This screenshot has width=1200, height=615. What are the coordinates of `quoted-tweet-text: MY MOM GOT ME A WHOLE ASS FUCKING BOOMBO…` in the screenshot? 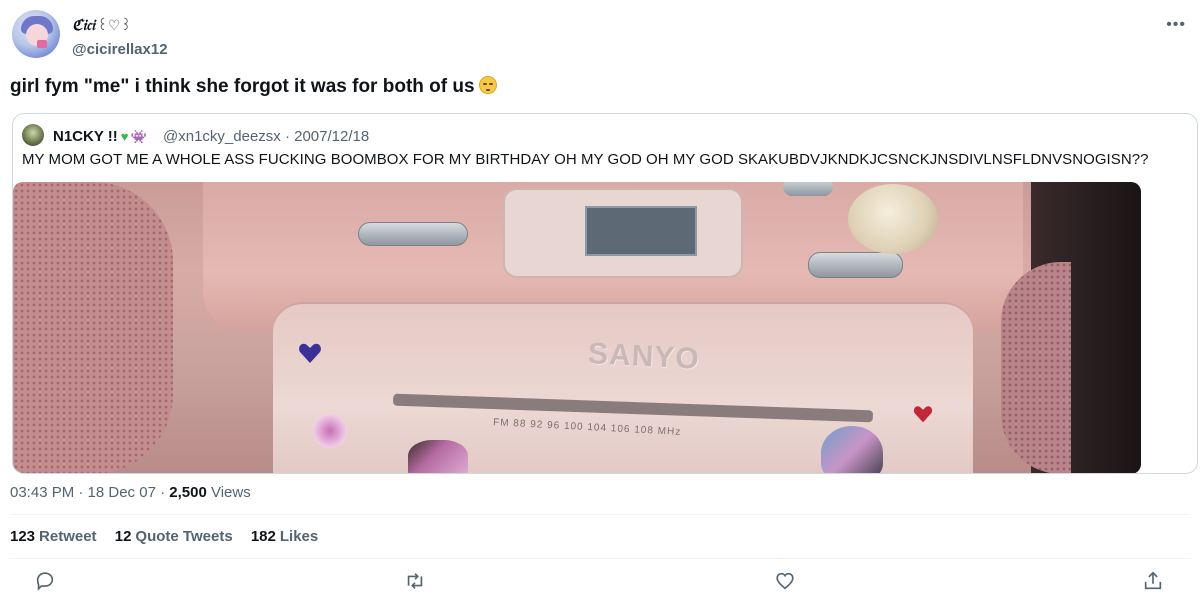 It's located at (585, 159).